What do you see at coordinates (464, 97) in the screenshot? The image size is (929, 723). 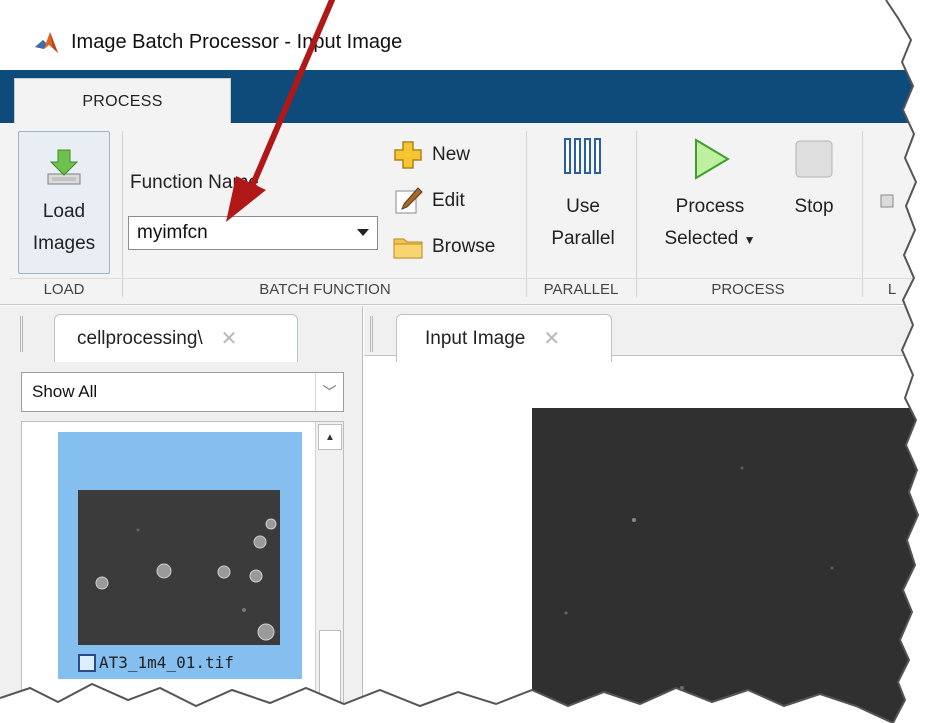 I see `ribbon-tab-strip: PROCESS` at bounding box center [464, 97].